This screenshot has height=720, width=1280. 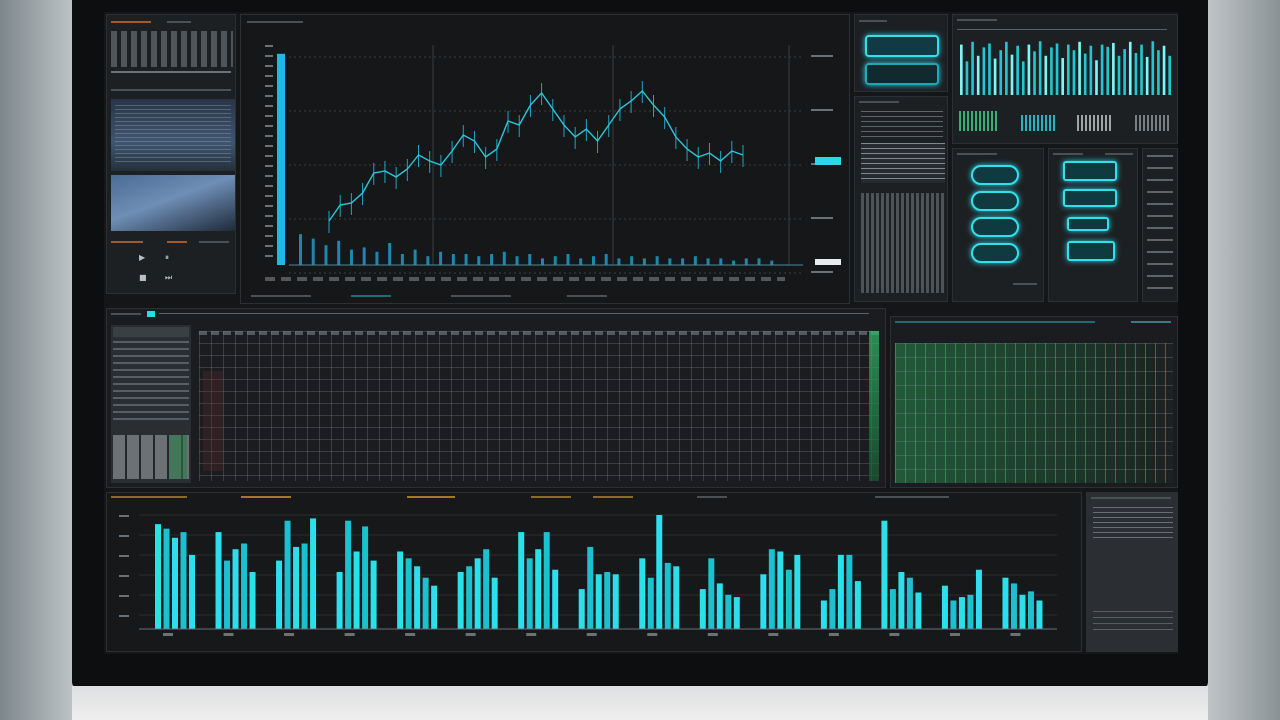 What do you see at coordinates (1065, 79) in the screenshot?
I see `spectrum-panel` at bounding box center [1065, 79].